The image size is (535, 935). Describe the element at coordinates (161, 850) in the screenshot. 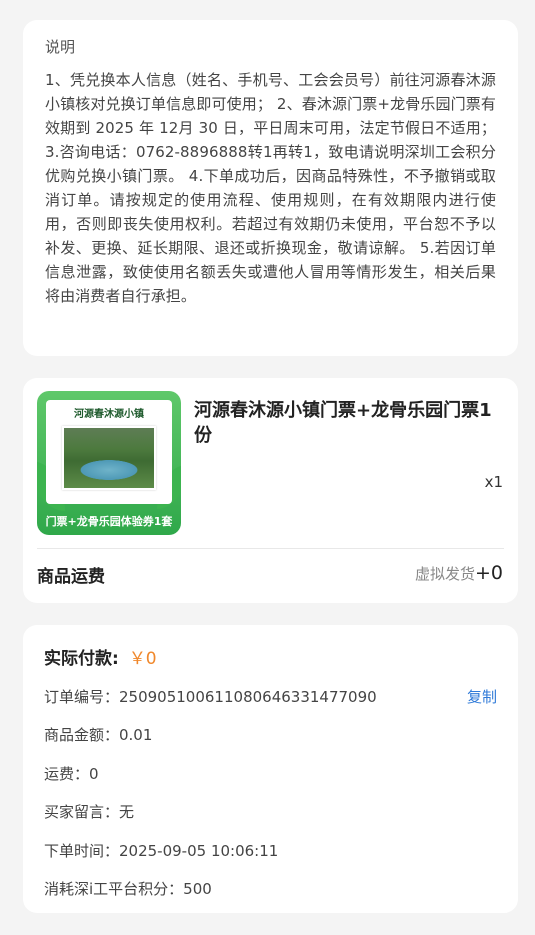

I see `order-time: 下单时间：2025-09-05 10:06:11` at that location.